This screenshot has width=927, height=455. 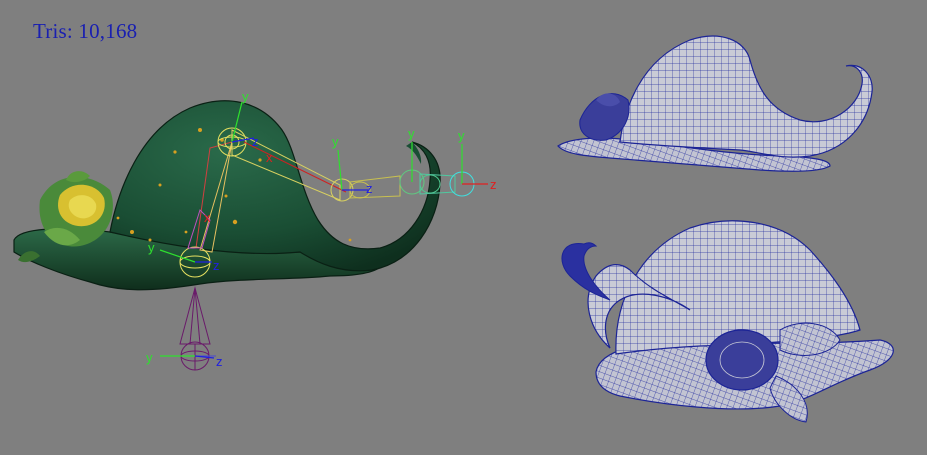 What do you see at coordinates (715, 103) in the screenshot?
I see `wireframe-hat-side-view` at bounding box center [715, 103].